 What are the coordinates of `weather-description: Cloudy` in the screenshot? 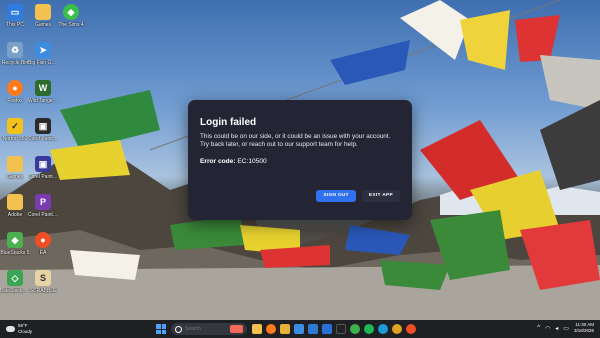 It's located at (25, 331).